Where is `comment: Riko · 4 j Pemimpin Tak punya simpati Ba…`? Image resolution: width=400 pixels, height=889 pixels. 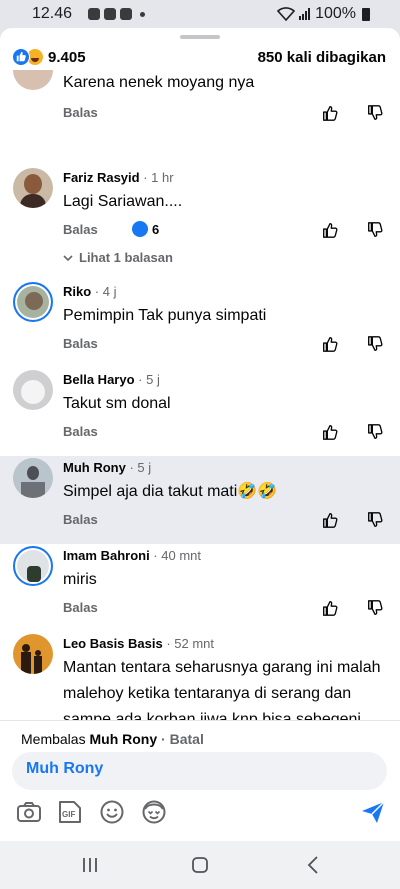 comment: Riko · 4 j Pemimpin Tak punya simpati Ba… is located at coordinates (200, 324).